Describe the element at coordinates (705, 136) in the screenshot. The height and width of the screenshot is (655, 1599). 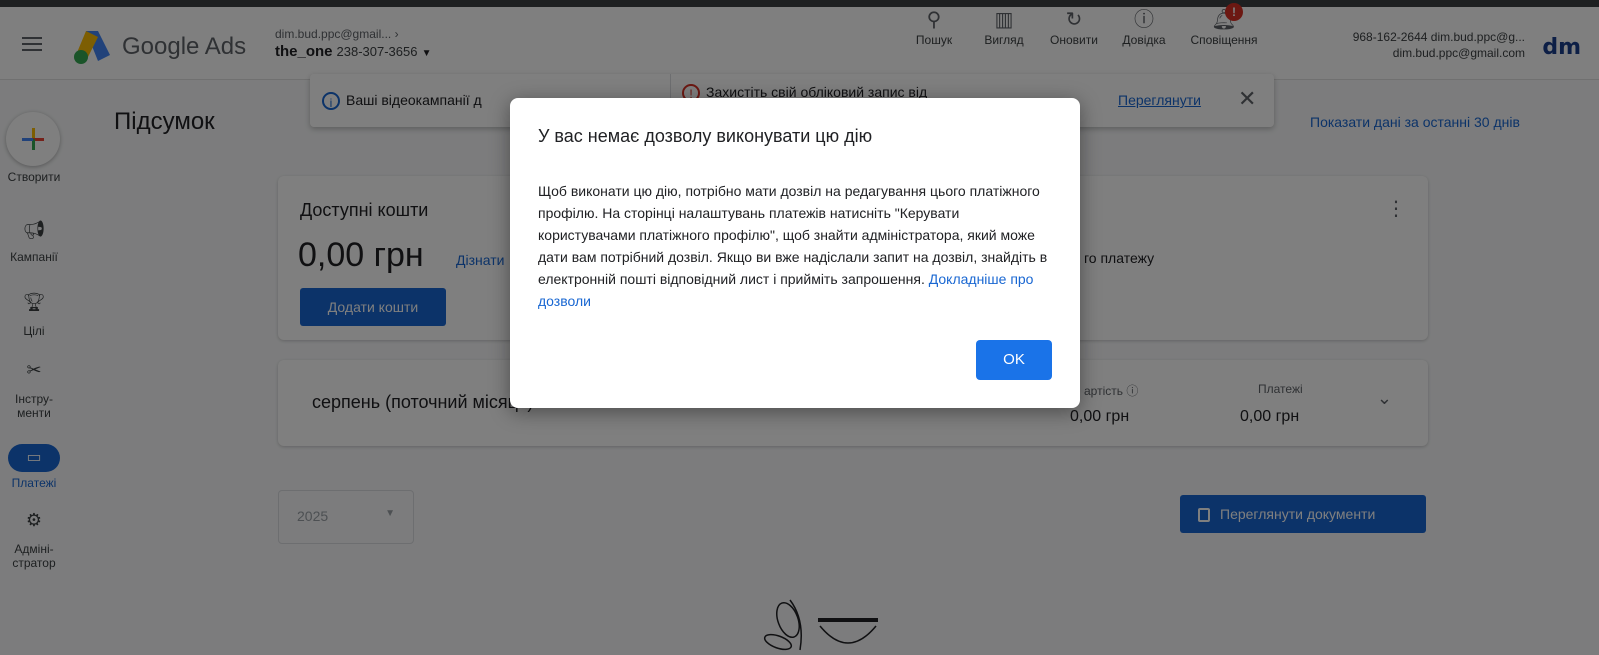
I see `dialog-title: У вас немає дозволу виконувати цю дію` at that location.